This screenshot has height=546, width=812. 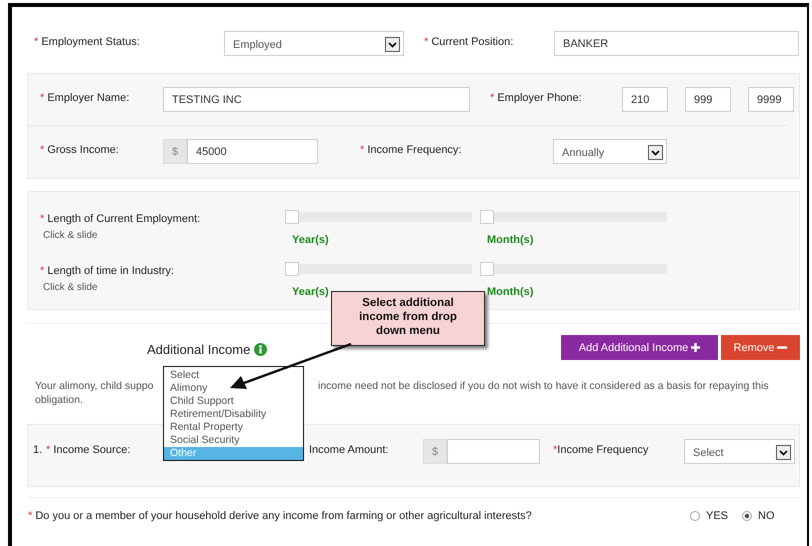 I want to click on income-source-dropdown: Select Alimony Child Support Retirement/Disability Rental Property Social Security Other, so click(x=233, y=413).